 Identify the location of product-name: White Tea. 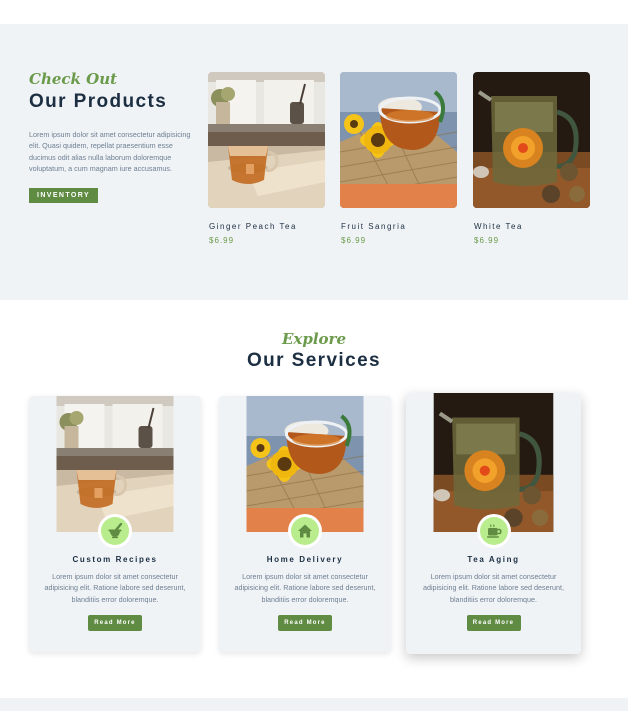
(498, 226).